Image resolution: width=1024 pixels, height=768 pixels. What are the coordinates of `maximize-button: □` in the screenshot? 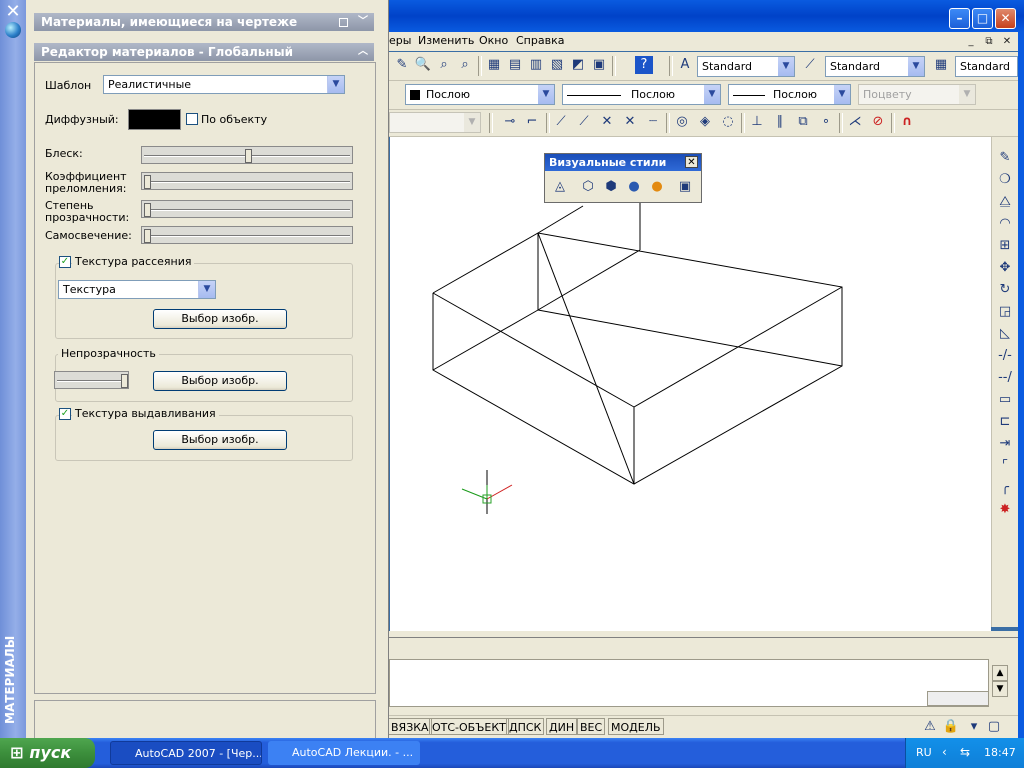 It's located at (982, 18).